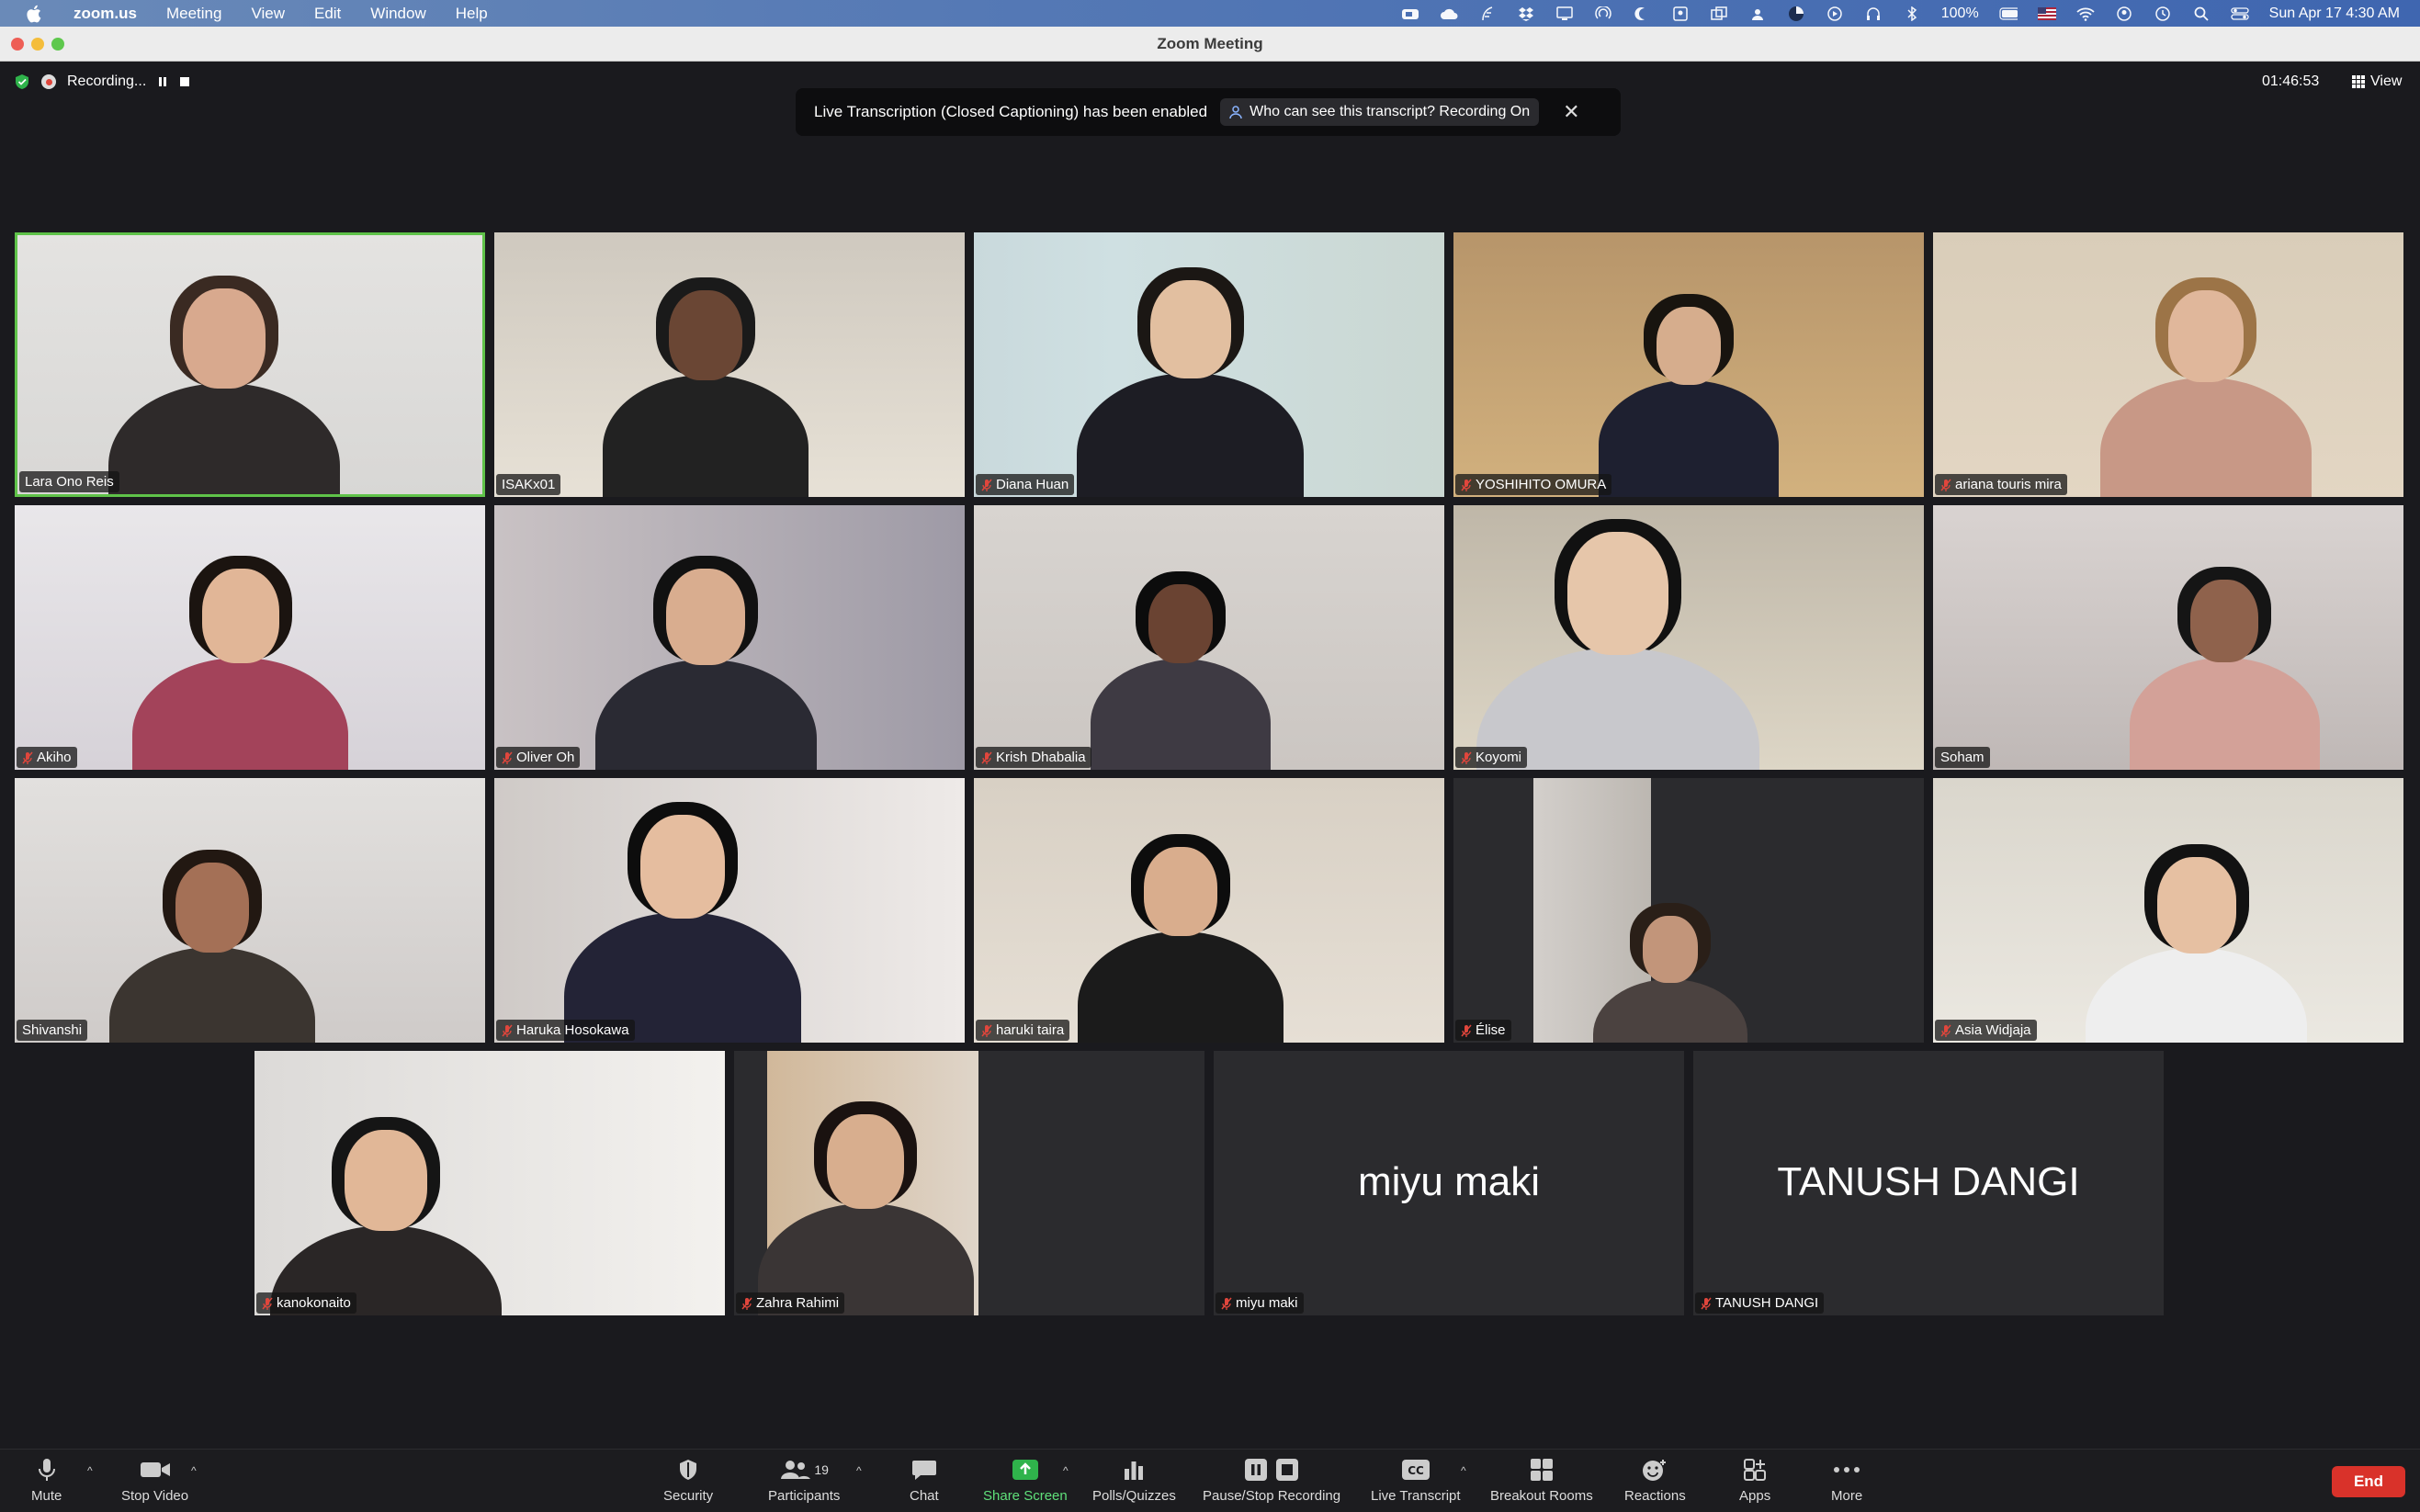 This screenshot has height=1512, width=2420. What do you see at coordinates (2124, 13) in the screenshot?
I see `user-account-icon` at bounding box center [2124, 13].